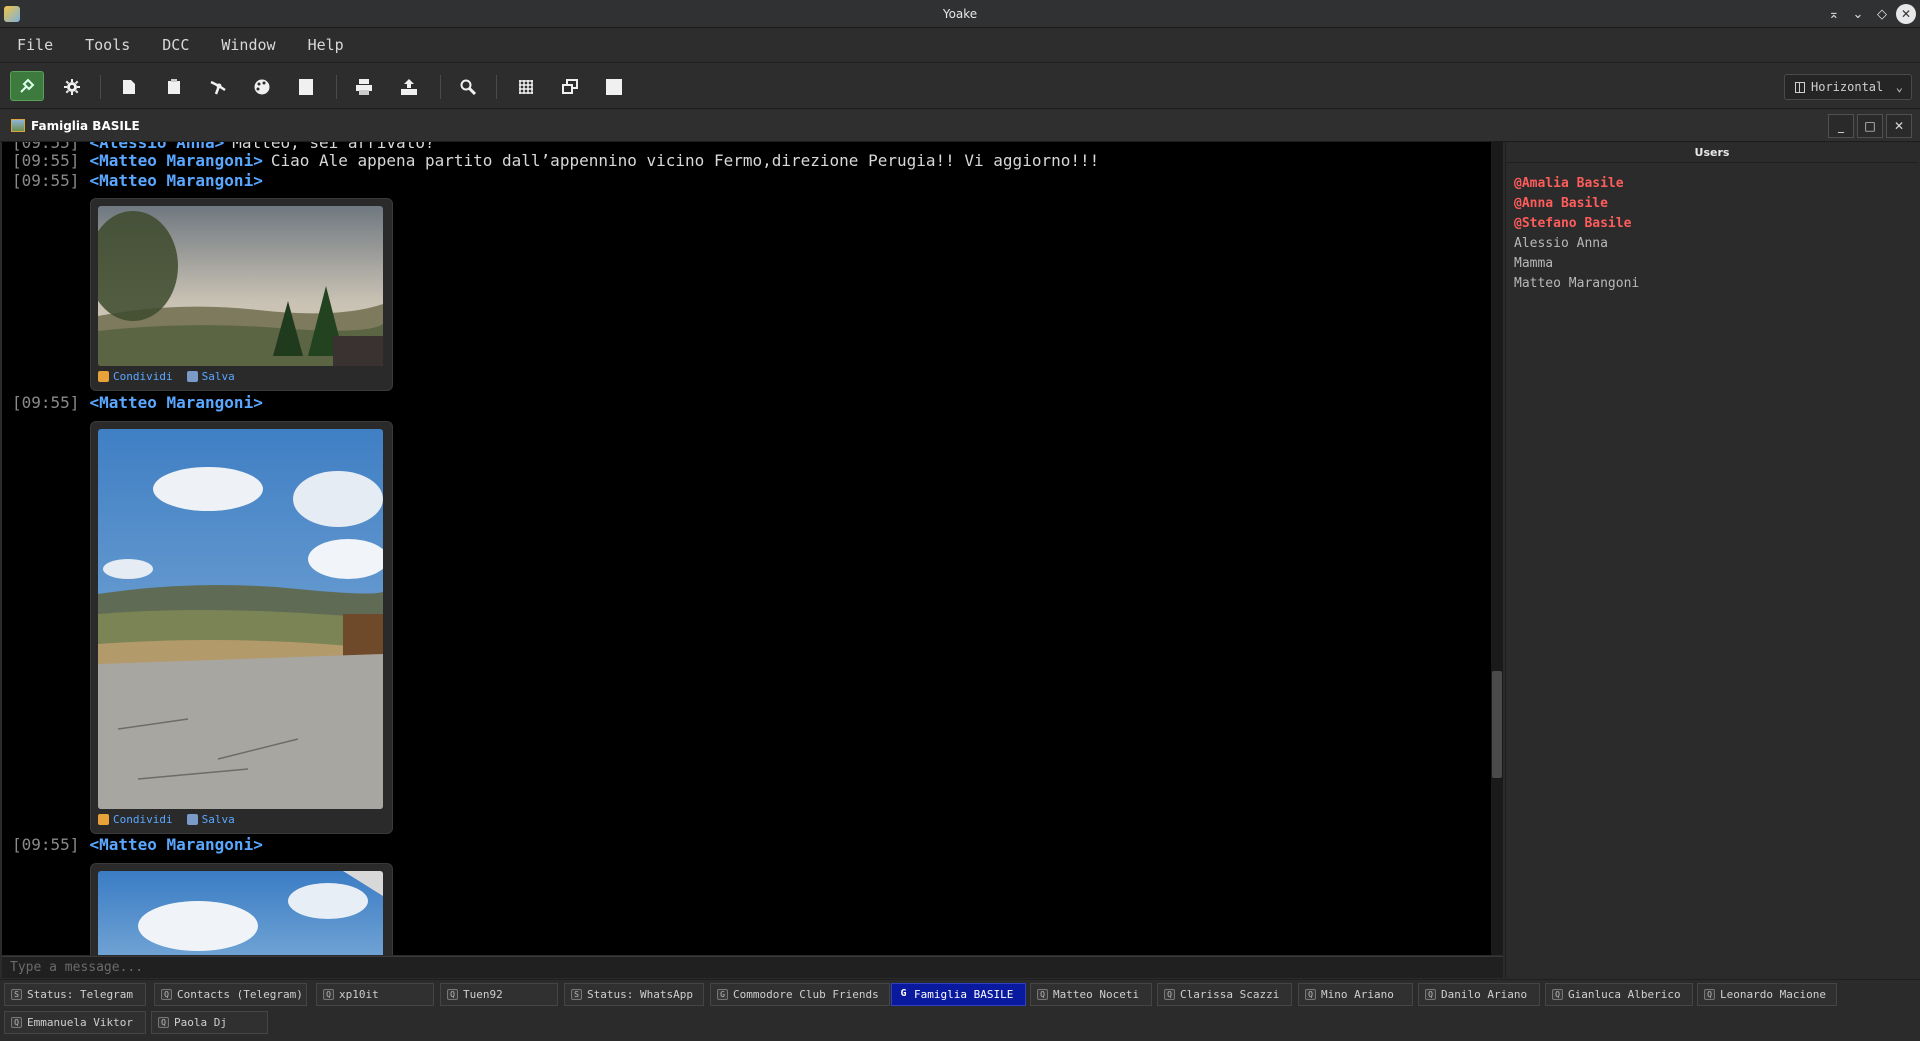 This screenshot has width=1920, height=1041. I want to click on palette-icon, so click(262, 87).